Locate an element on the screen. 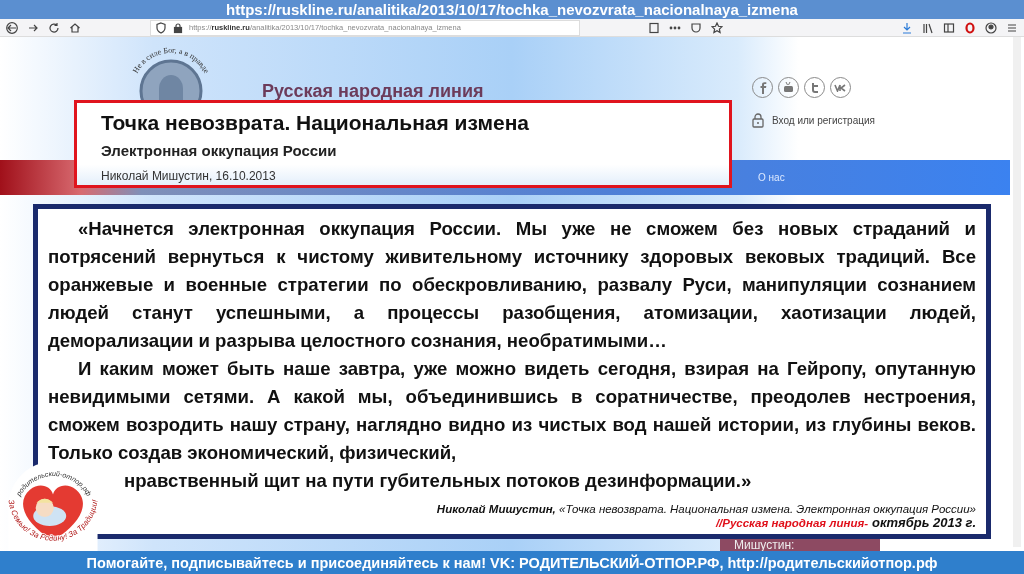 The width and height of the screenshot is (1024, 574). quote-attribution: Николай Мишустин, «Точка невозврата. Национальная измена. Электронная оккупация России» is located at coordinates (706, 509).